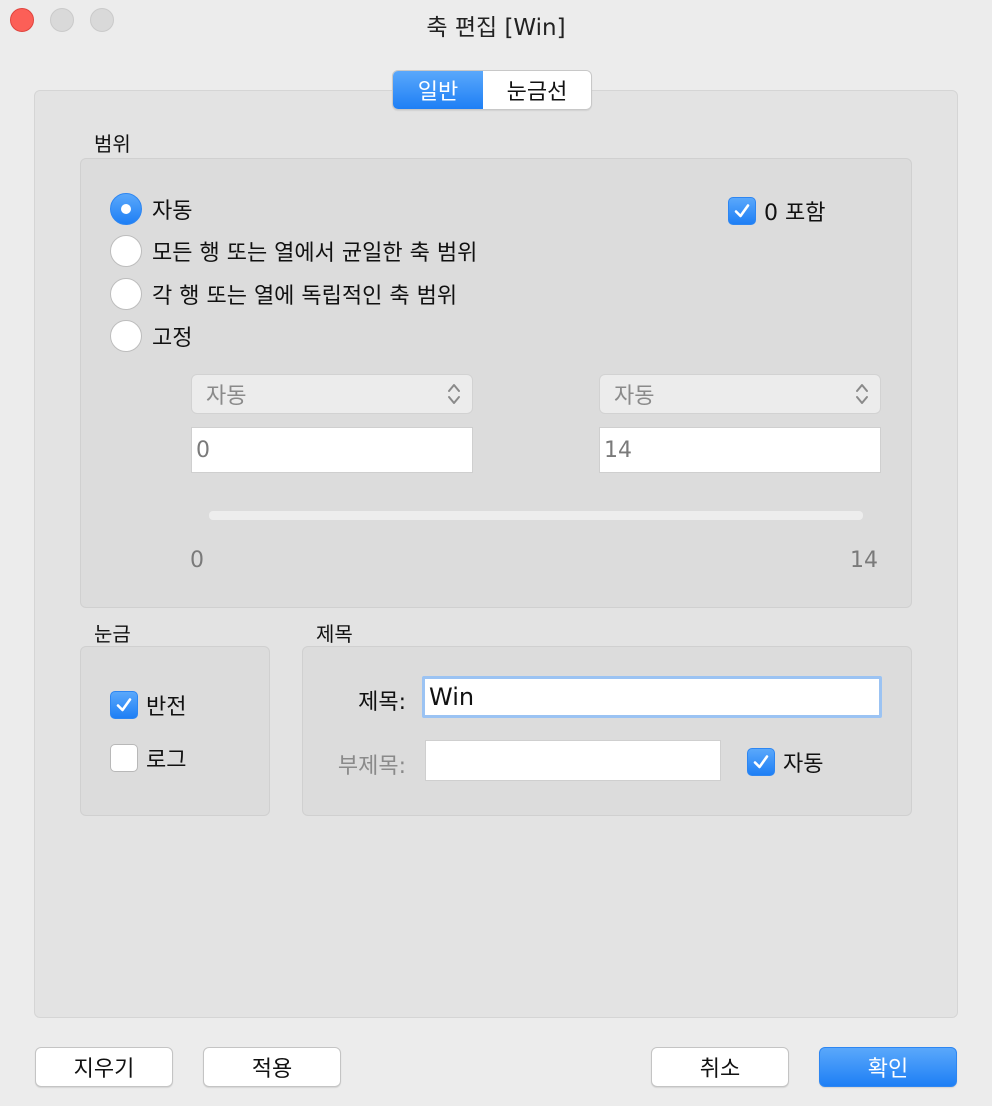  I want to click on title-bar: 축 편집 [Win], so click(496, 21).